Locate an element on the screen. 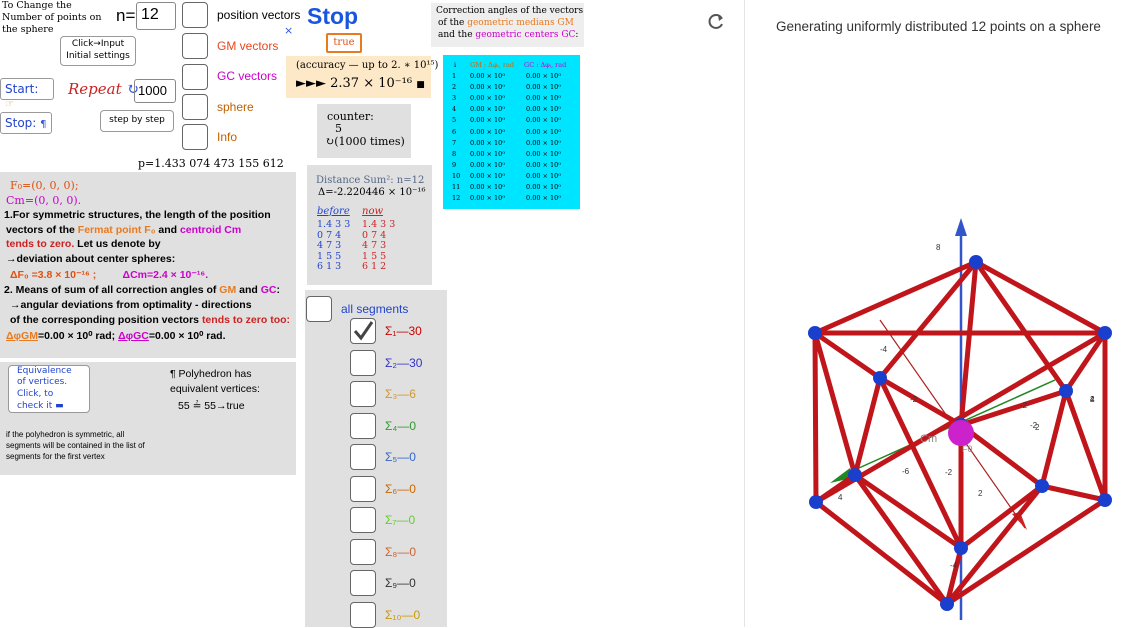 The width and height of the screenshot is (1134, 628). axis-tick-label: 8 is located at coordinates (938, 247).